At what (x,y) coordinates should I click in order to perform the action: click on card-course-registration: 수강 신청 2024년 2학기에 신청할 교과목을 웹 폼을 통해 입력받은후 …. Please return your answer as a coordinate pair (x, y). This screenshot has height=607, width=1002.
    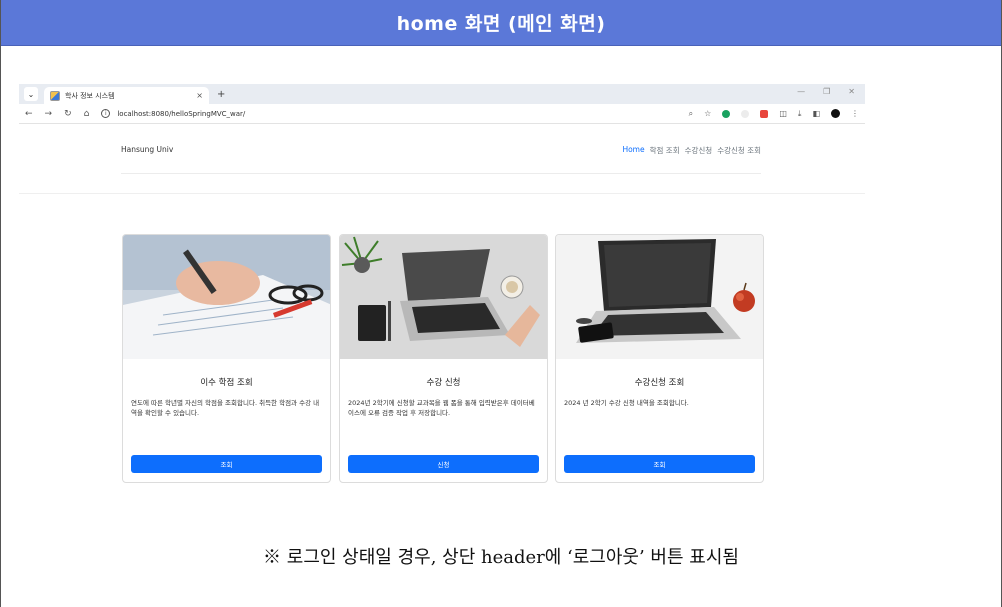
    Looking at the image, I should click on (443, 358).